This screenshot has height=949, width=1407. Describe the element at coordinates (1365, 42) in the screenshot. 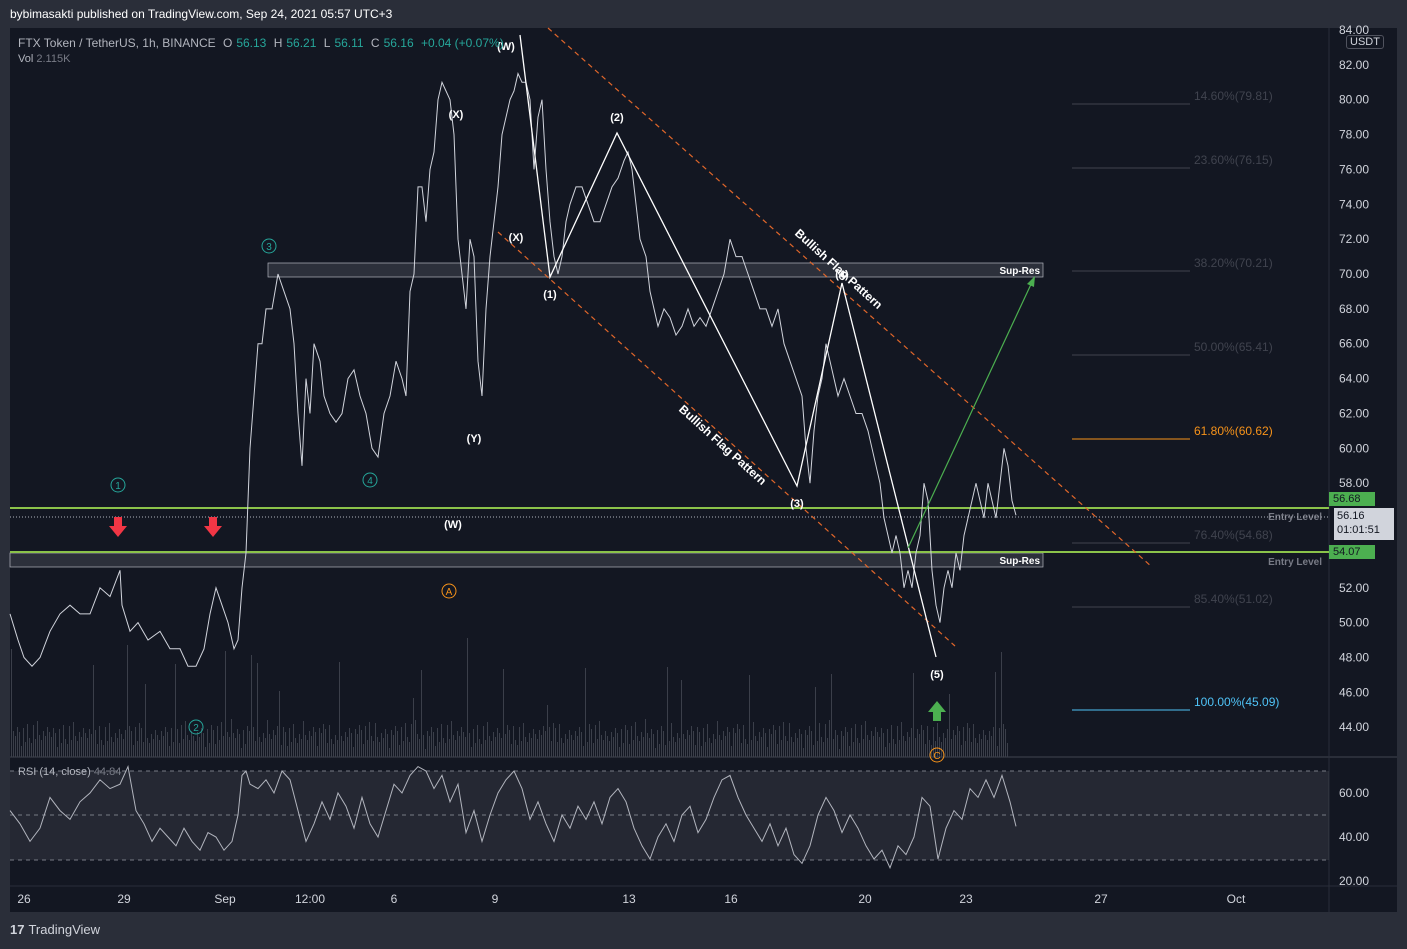

I see `currency-badge: USDT` at that location.